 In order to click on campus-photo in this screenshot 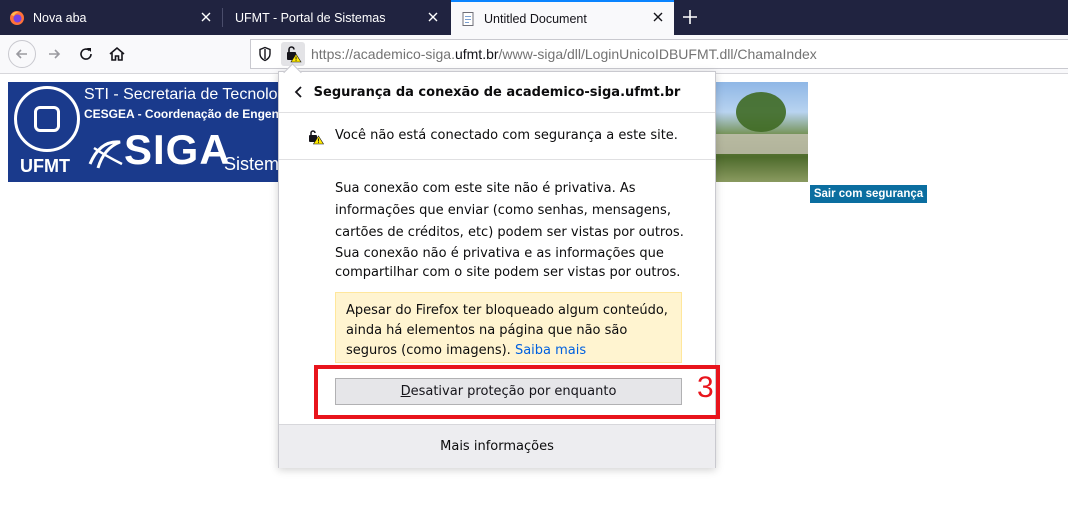, I will do `click(762, 132)`.